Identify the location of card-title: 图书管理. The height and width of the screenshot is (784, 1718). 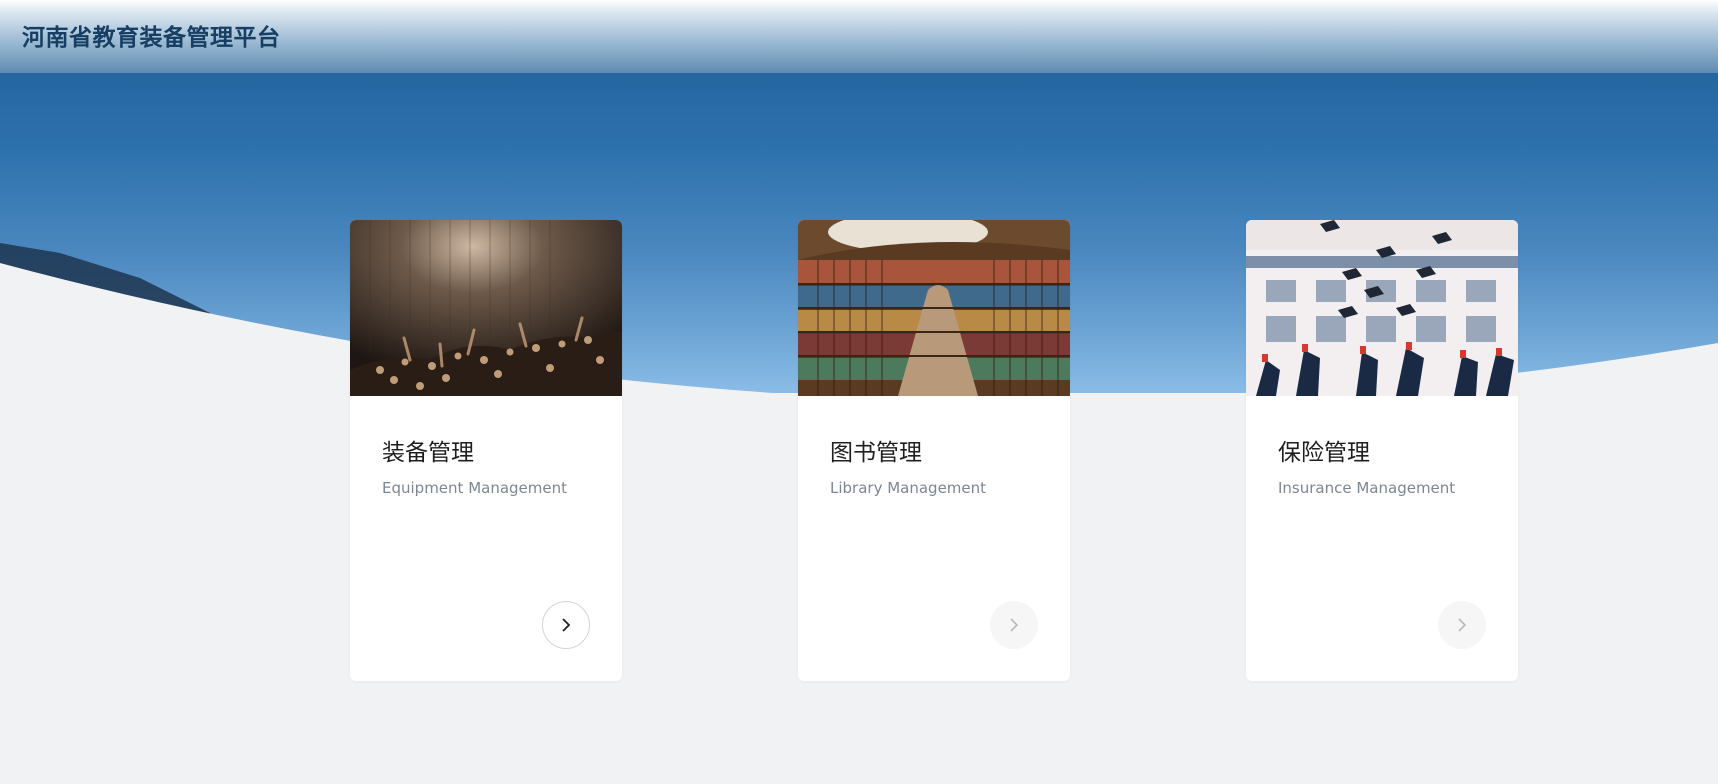
(876, 453).